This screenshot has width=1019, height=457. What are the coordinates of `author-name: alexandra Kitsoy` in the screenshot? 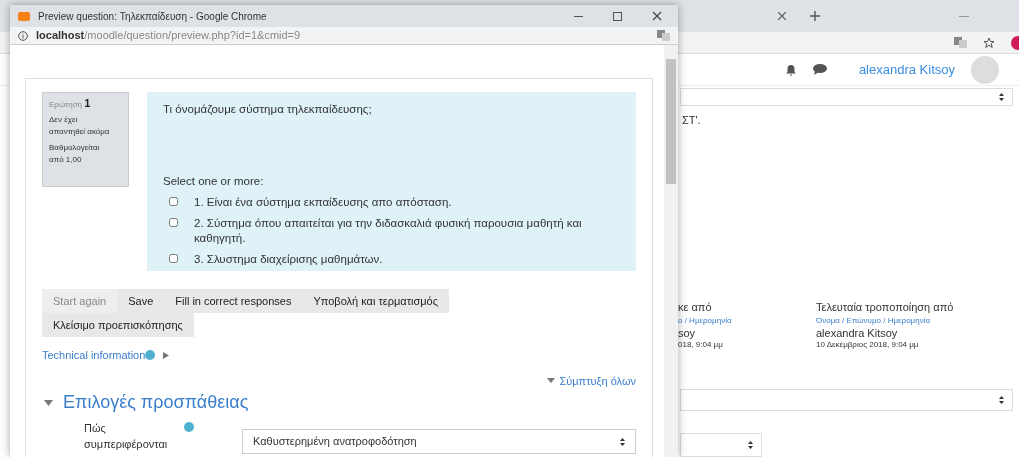 It's located at (857, 333).